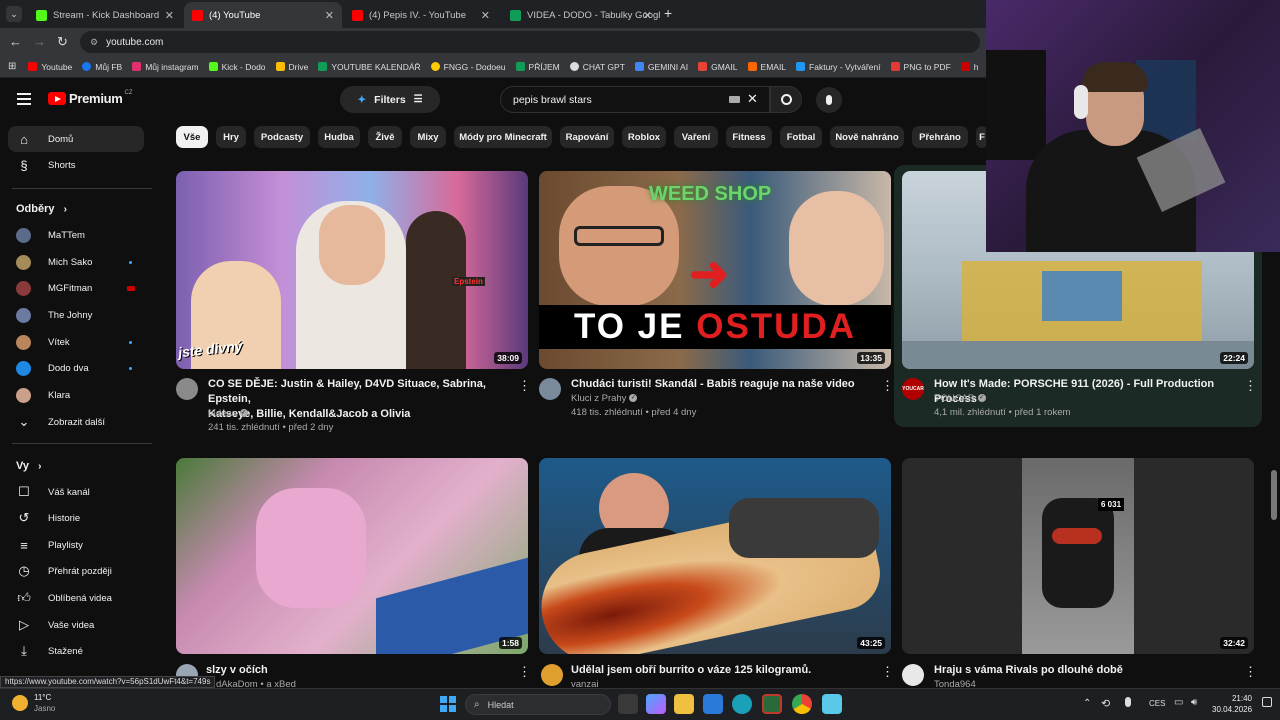 This screenshot has height=720, width=1280. I want to click on search-input: pepis brawl stars, so click(552, 100).